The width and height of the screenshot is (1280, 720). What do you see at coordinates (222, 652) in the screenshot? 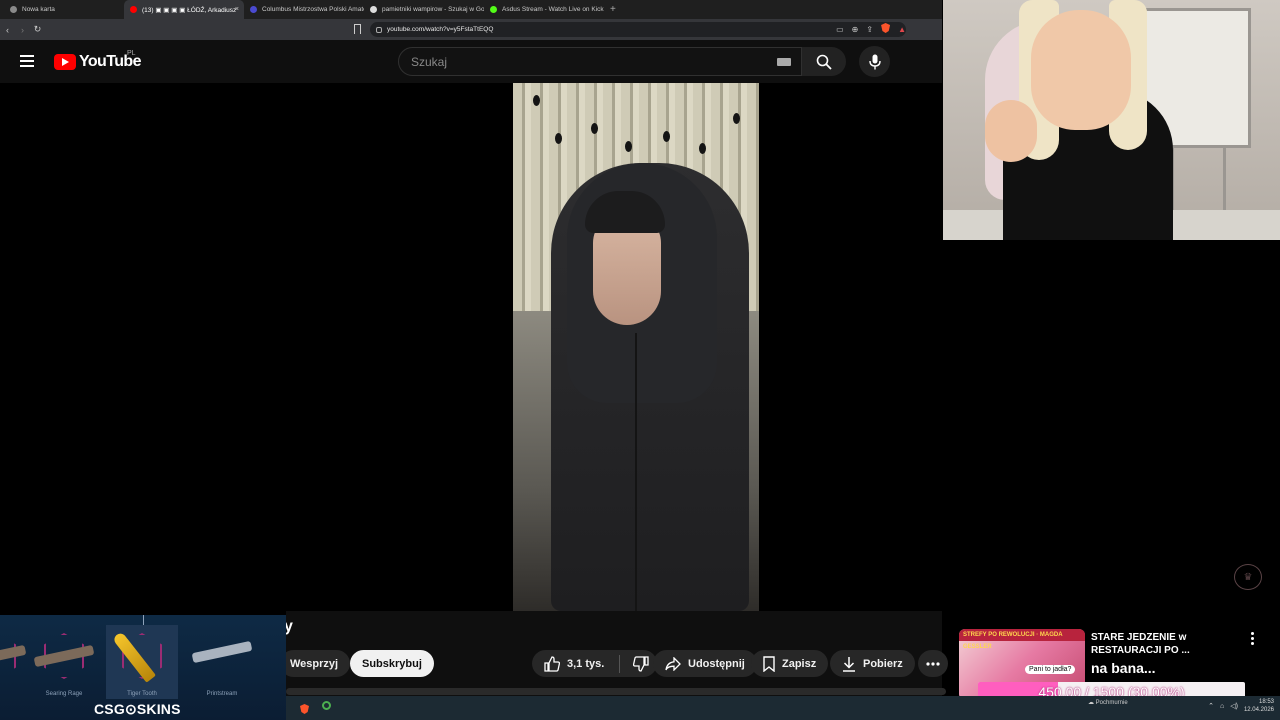
I see `sniper-rifle-icon` at bounding box center [222, 652].